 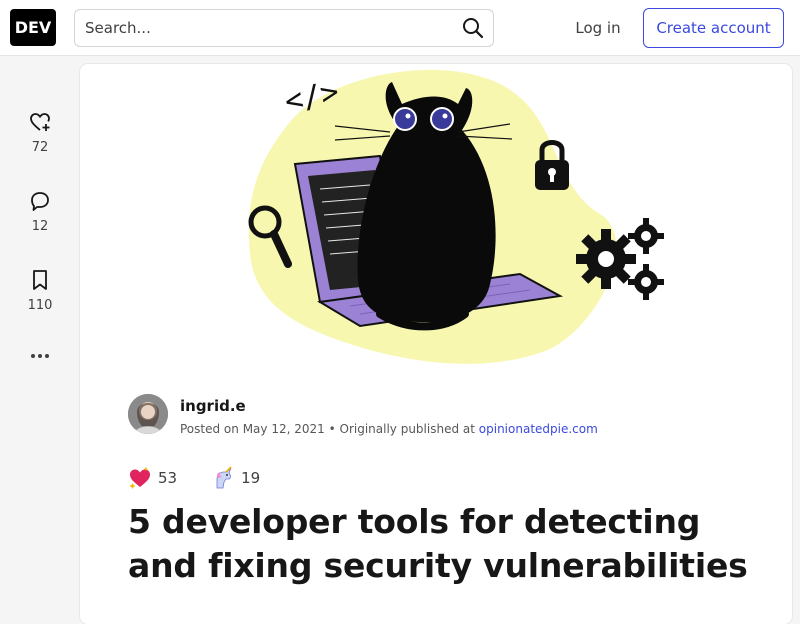 What do you see at coordinates (140, 478) in the screenshot?
I see `sparkle-heart-icon` at bounding box center [140, 478].